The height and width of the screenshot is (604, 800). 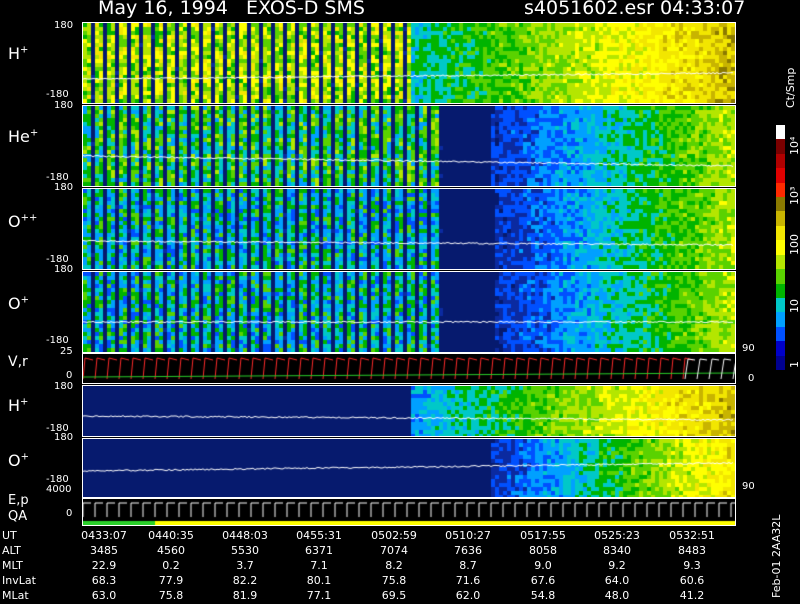 I want to click on h-plus-2-panel, so click(x=409, y=411).